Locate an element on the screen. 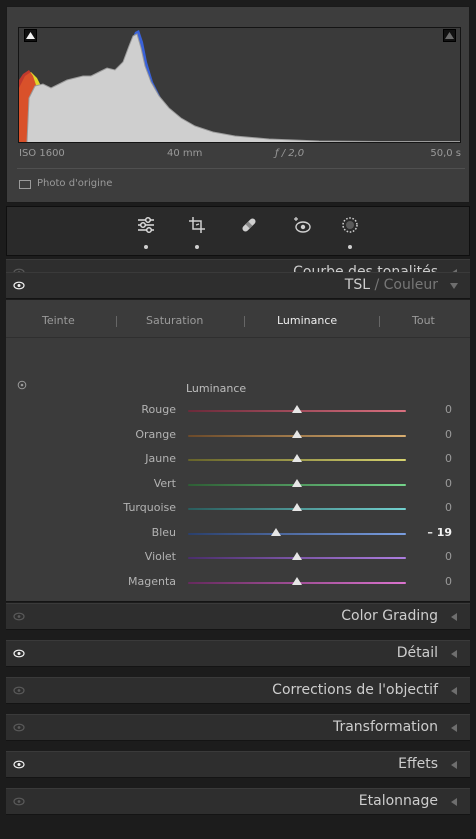 This screenshot has width=476, height=839. slider-label: Orange is located at coordinates (155, 434).